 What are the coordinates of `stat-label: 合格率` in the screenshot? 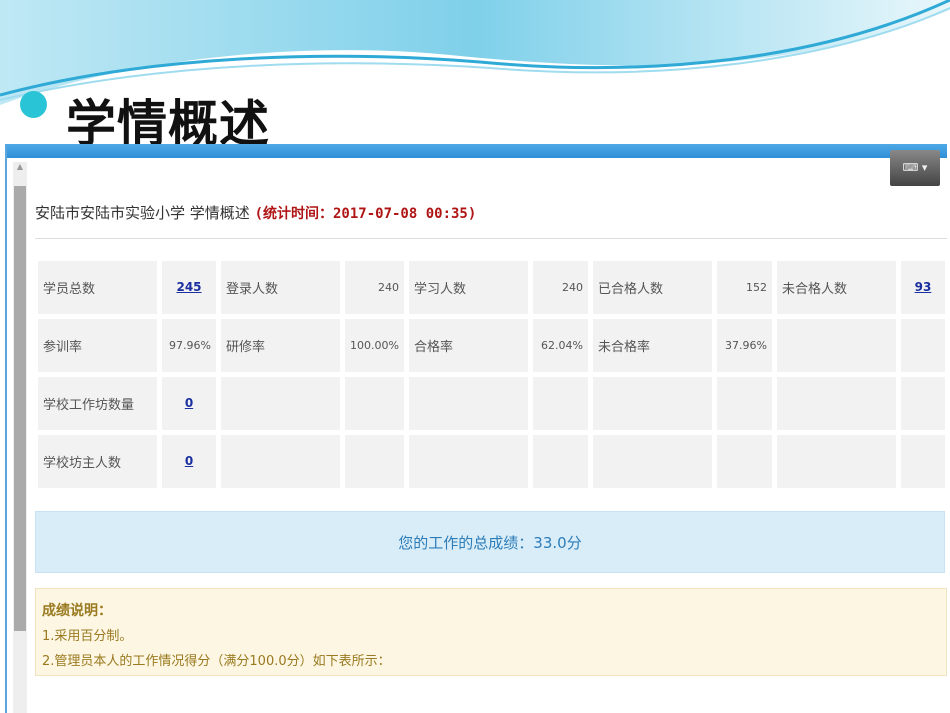 It's located at (468, 345).